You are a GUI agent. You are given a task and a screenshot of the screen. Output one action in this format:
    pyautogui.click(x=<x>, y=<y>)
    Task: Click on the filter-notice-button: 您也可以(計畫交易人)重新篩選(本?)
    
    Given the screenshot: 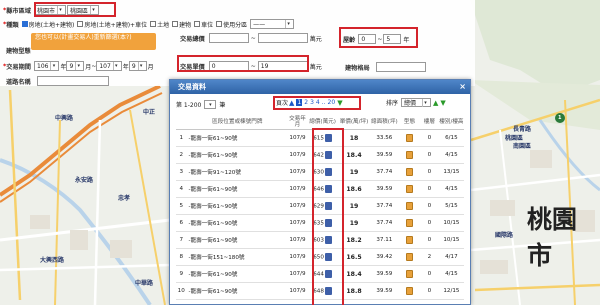 What is the action you would take?
    pyautogui.click(x=93, y=41)
    